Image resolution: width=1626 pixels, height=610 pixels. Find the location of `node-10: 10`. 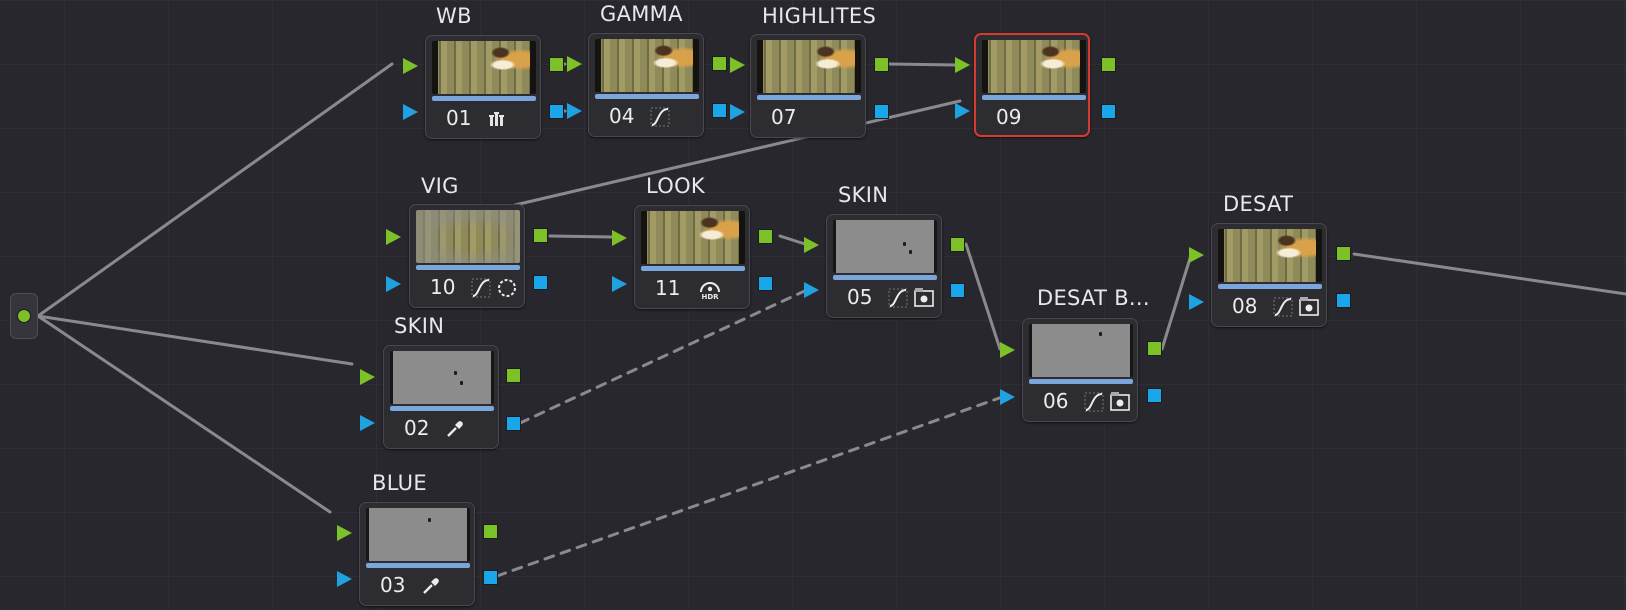

node-10: 10 is located at coordinates (467, 256).